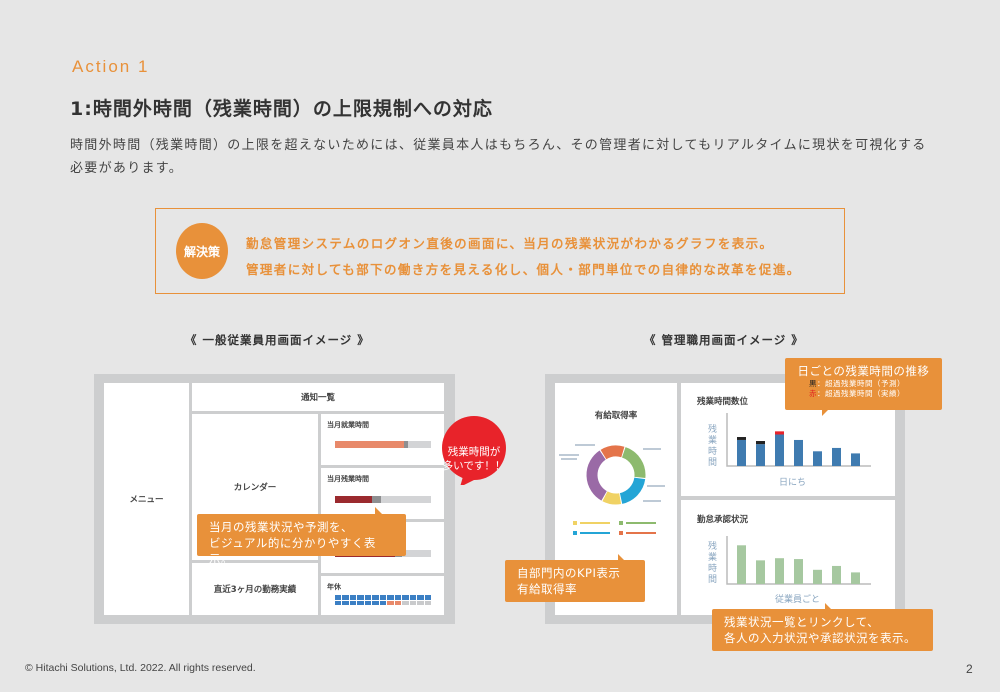 This screenshot has height=692, width=1000. Describe the element at coordinates (111, 66) in the screenshot. I see `action-label: Action 1` at that location.